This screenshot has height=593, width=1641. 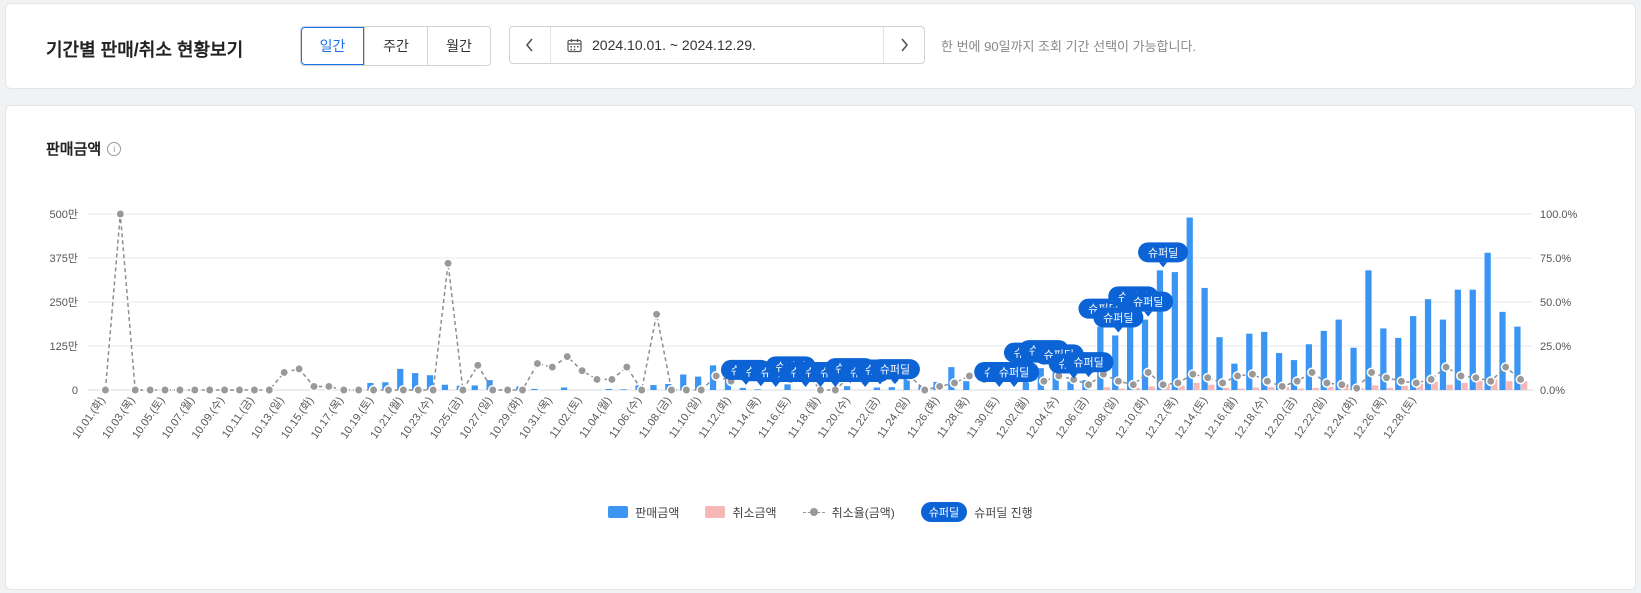 I want to click on y-tick-left: 0, so click(x=75, y=391).